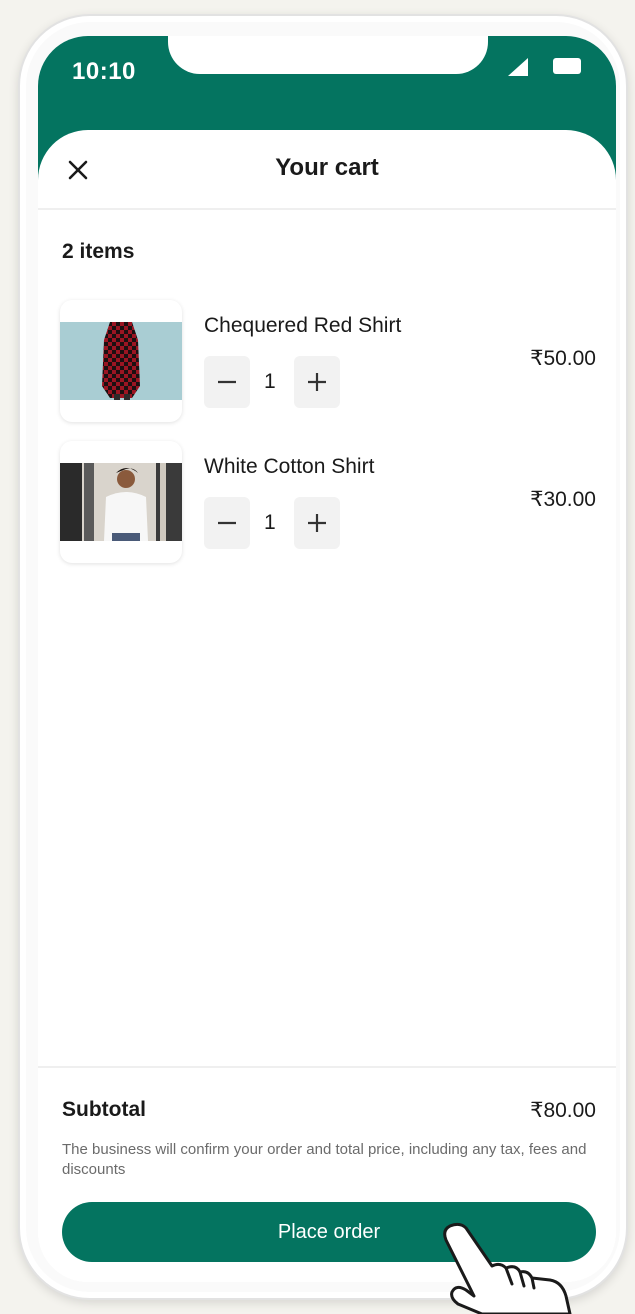 Image resolution: width=635 pixels, height=1314 pixels. Describe the element at coordinates (563, 358) in the screenshot. I see `item-price: ₹50.00` at that location.